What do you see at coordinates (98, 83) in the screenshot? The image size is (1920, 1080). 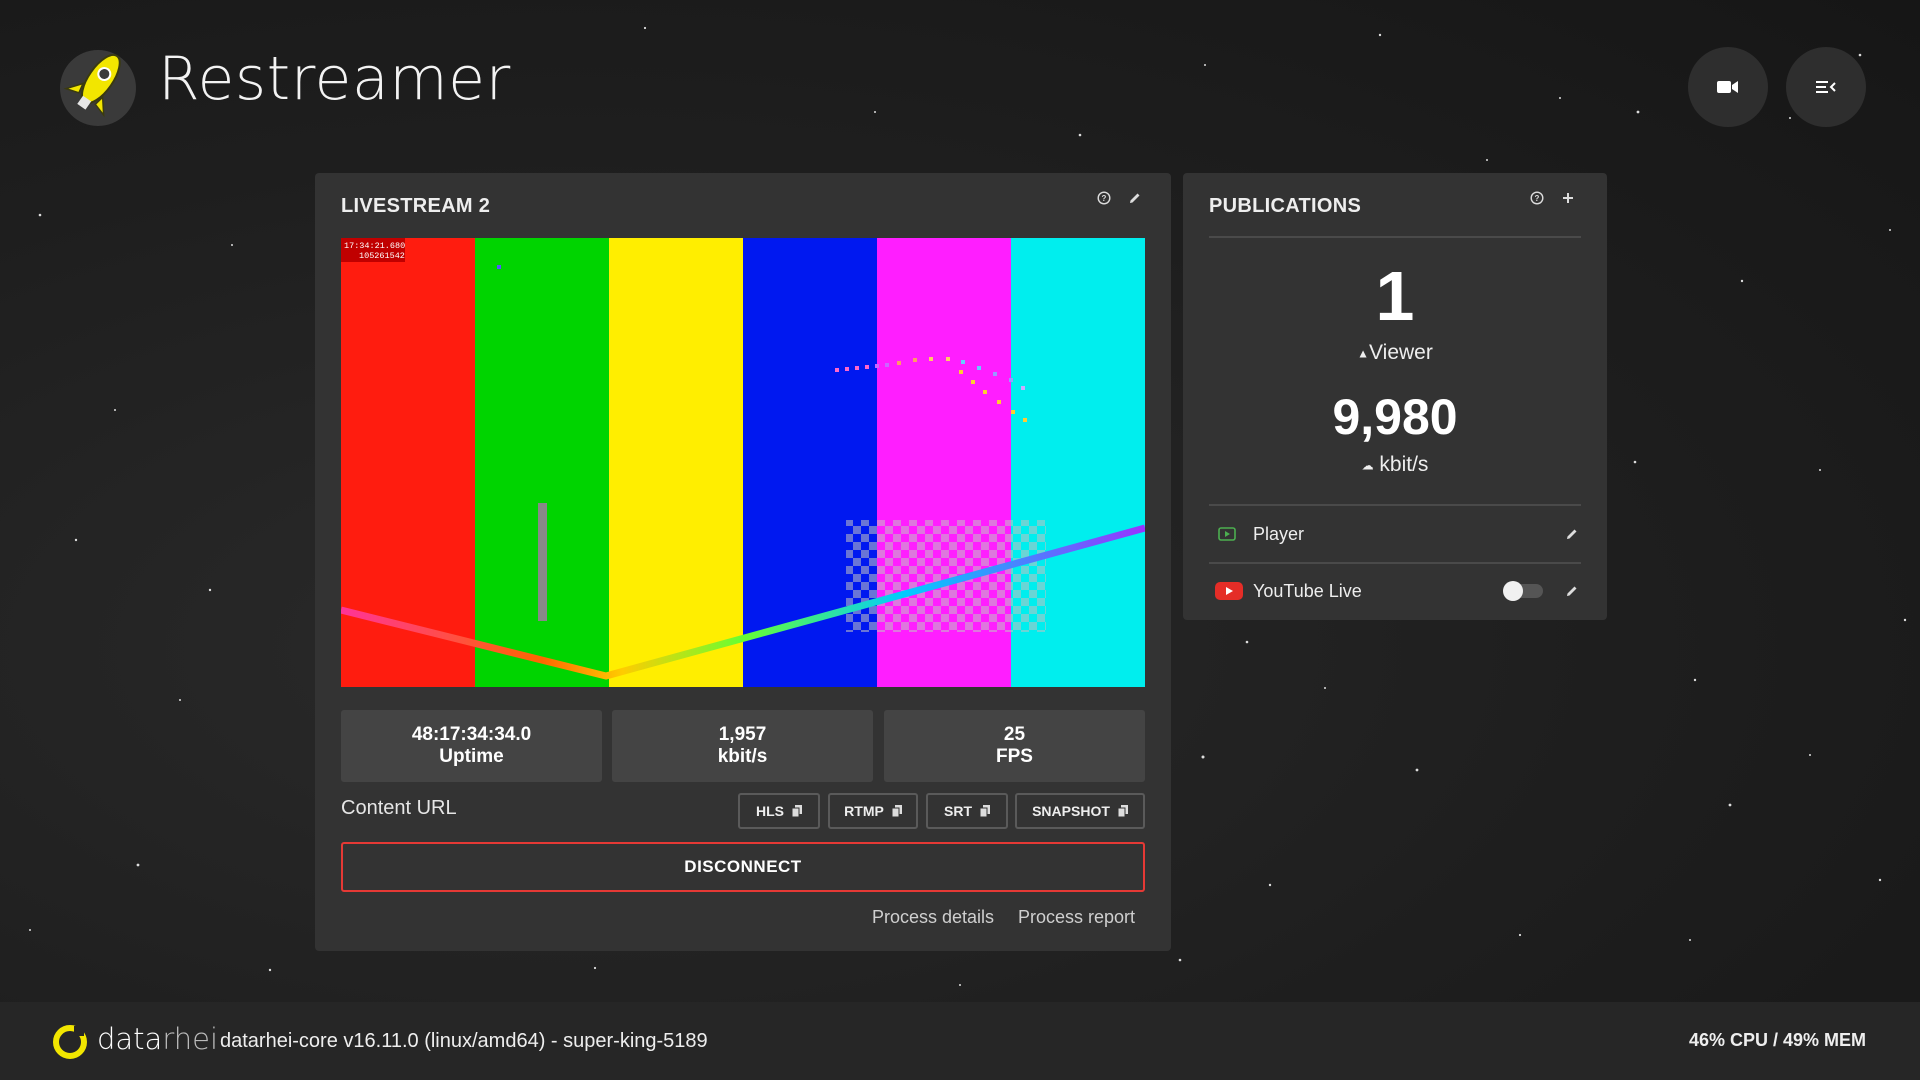 I see `restreamer-logo` at bounding box center [98, 83].